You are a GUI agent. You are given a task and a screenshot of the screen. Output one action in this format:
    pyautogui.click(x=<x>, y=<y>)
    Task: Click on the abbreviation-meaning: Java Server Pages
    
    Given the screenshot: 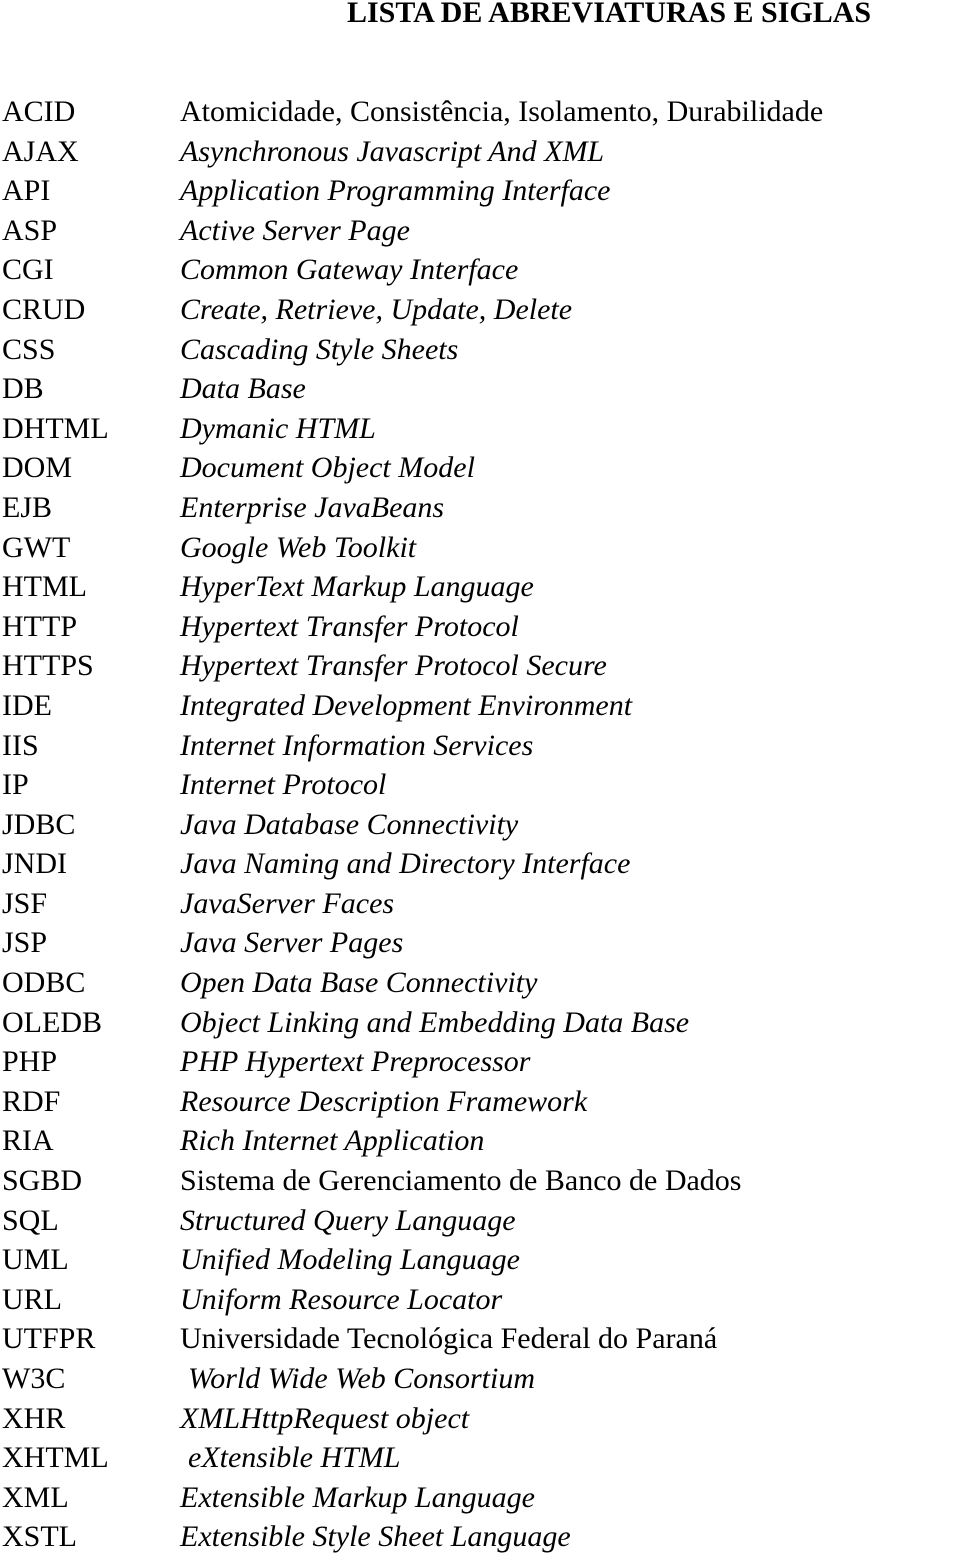 What is the action you would take?
    pyautogui.click(x=292, y=943)
    